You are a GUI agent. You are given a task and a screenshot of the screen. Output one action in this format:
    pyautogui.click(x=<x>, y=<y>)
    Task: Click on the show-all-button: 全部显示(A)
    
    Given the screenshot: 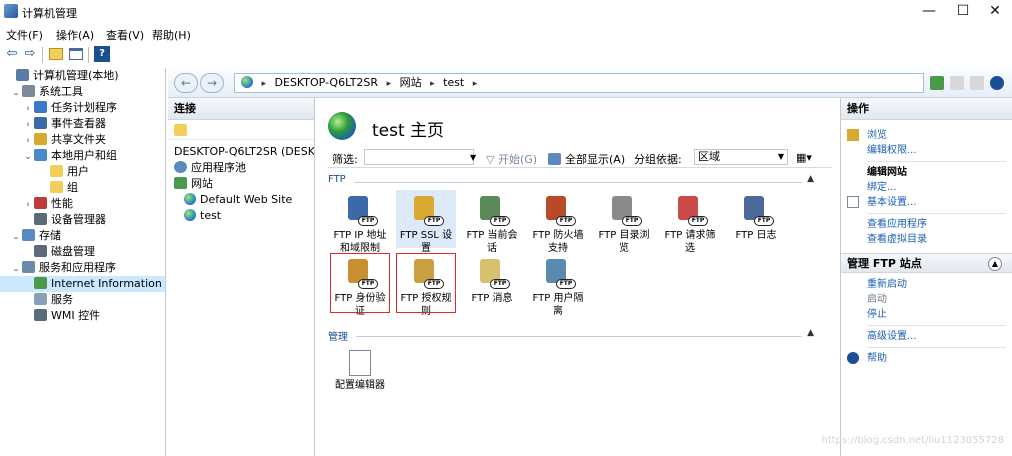 What is the action you would take?
    pyautogui.click(x=586, y=159)
    